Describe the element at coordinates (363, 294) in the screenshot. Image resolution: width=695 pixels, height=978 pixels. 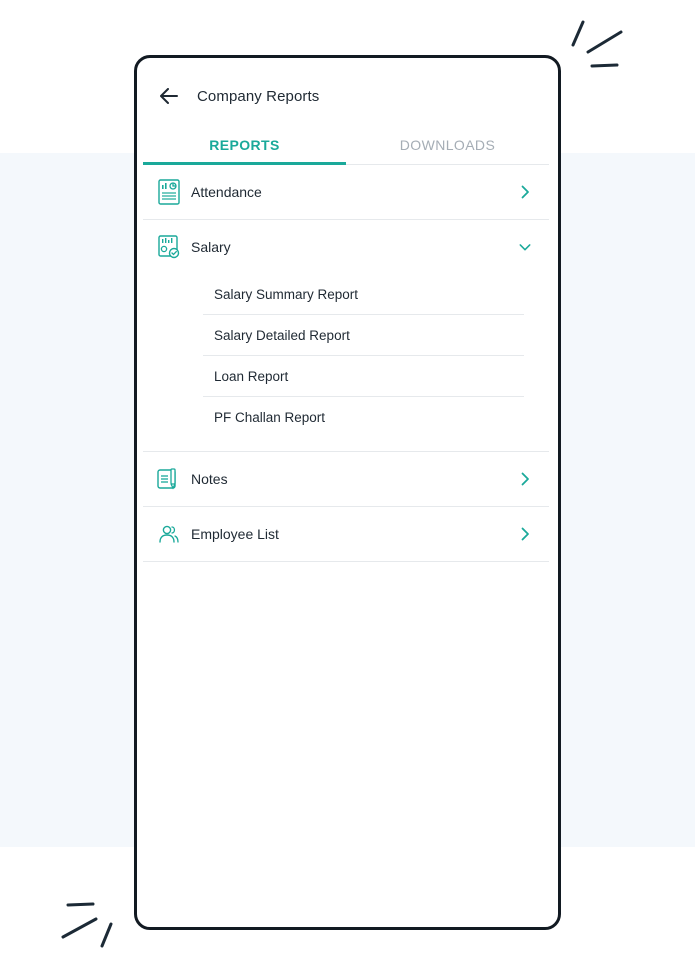
I see `submenu-item-salary-summary: Salary Summary Report` at that location.